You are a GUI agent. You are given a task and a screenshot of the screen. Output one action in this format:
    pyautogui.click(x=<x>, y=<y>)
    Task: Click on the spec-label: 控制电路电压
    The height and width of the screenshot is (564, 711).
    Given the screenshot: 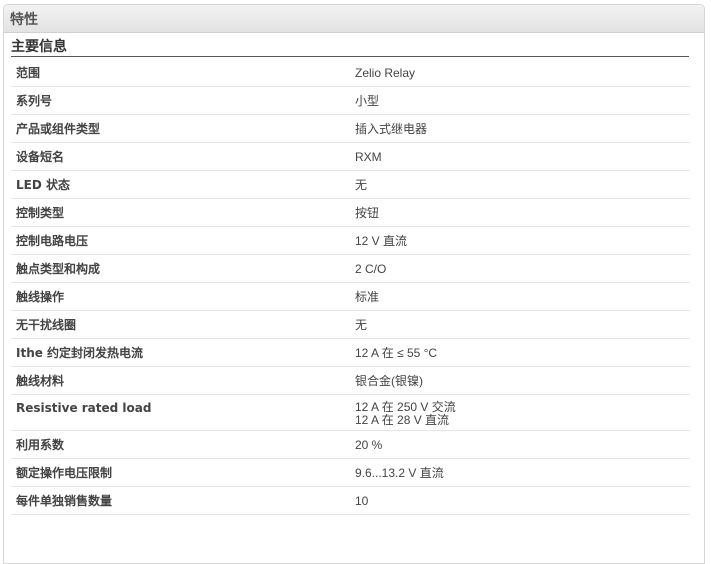 What is the action you would take?
    pyautogui.click(x=52, y=241)
    